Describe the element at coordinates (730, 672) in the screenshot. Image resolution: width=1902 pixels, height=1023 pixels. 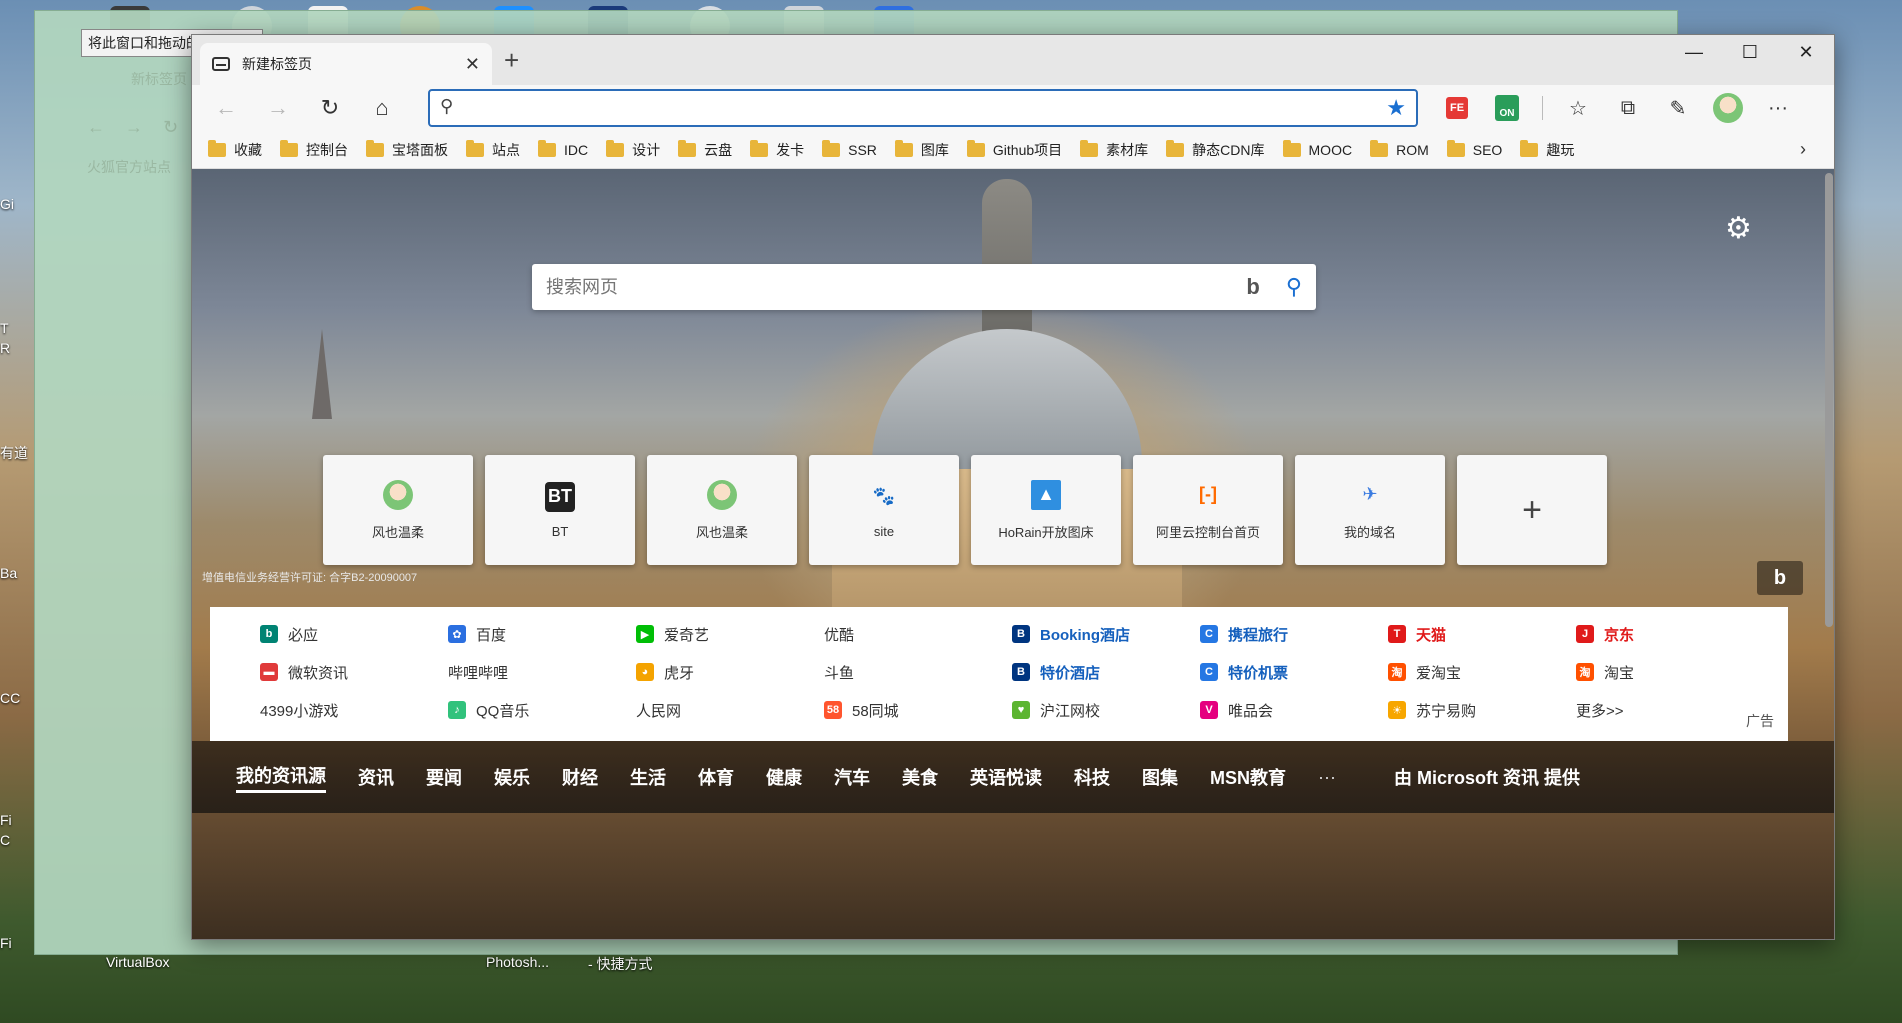
I see `popular-link: ◕ 虎牙` at that location.